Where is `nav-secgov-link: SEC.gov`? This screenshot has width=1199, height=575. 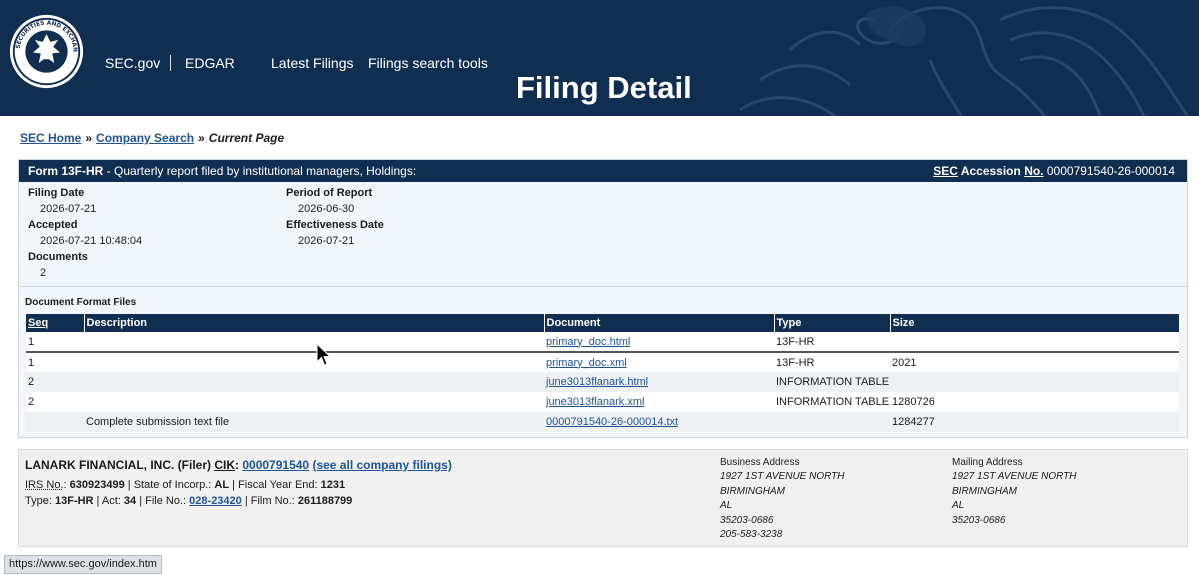
nav-secgov-link: SEC.gov is located at coordinates (132, 63).